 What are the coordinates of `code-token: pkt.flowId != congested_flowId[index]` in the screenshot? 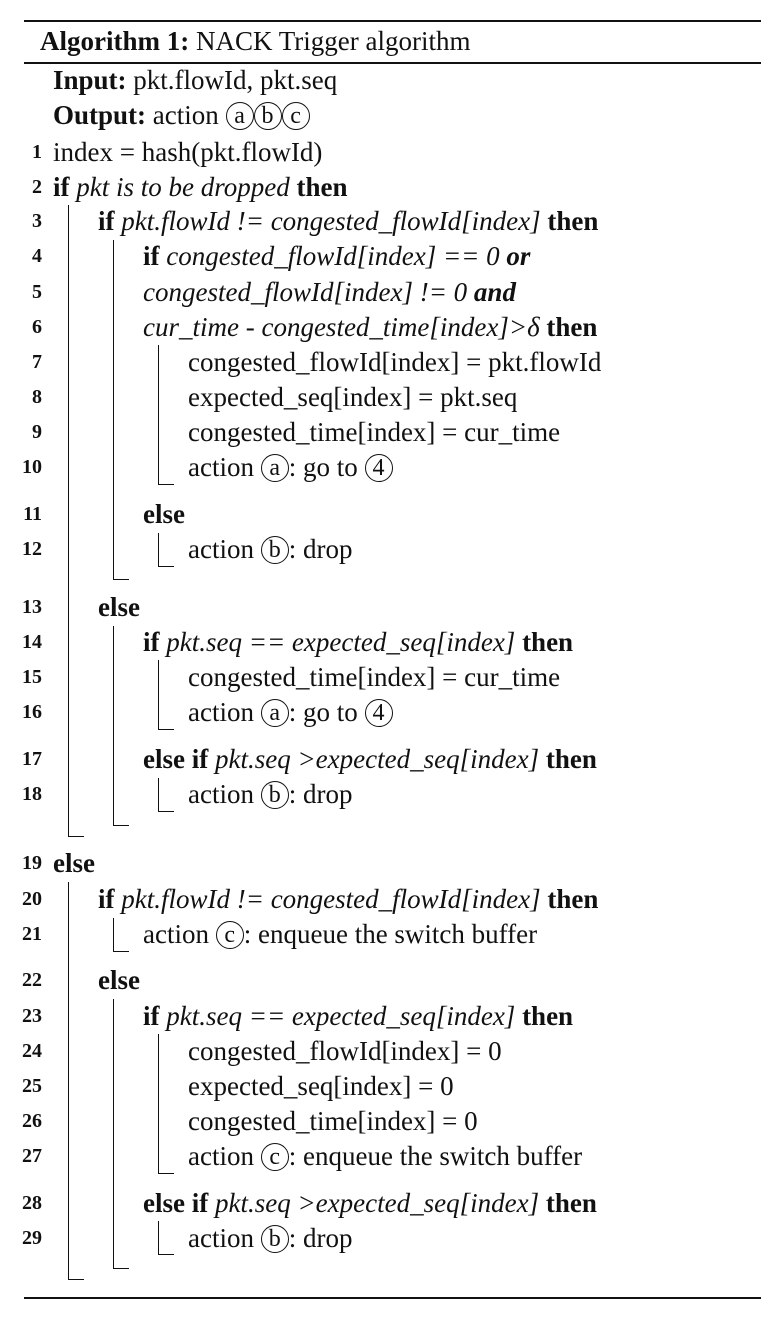 It's located at (331, 899).